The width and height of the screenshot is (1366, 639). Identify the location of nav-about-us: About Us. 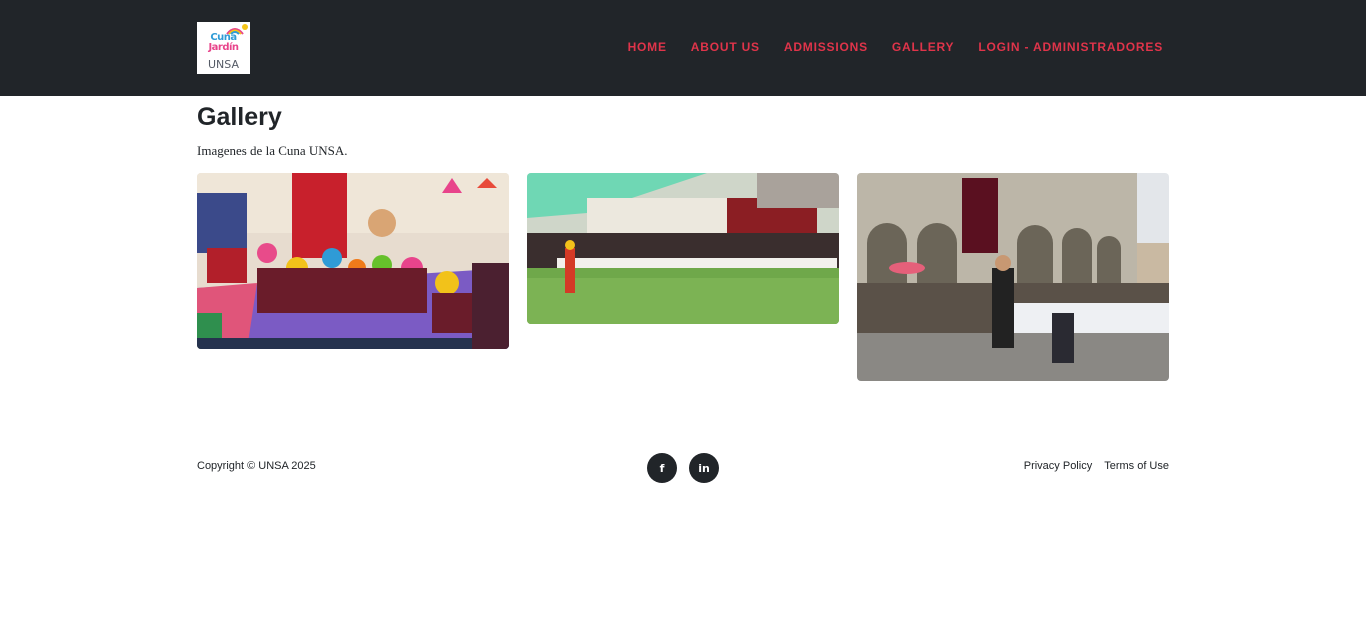
(725, 47).